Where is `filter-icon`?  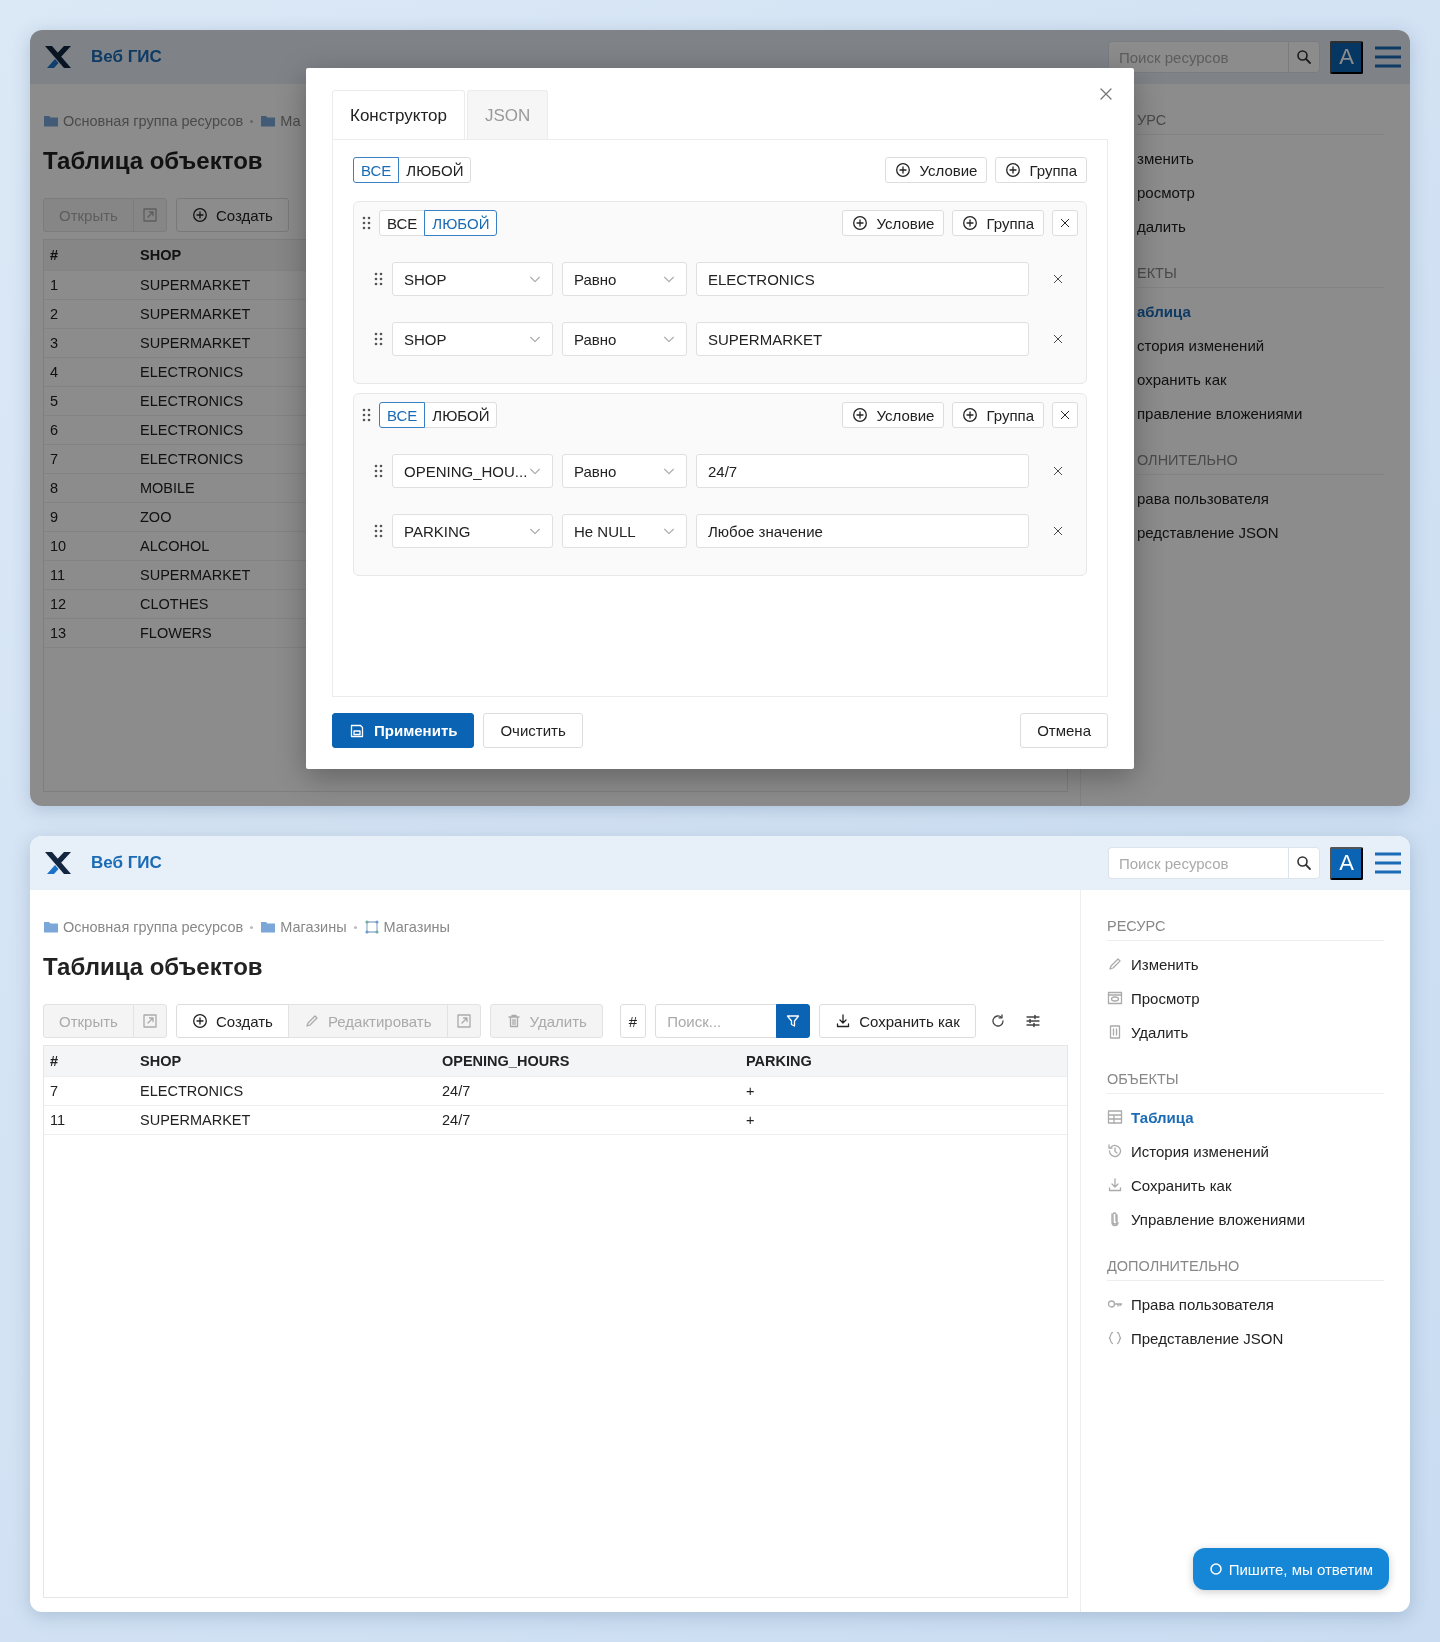 filter-icon is located at coordinates (793, 1021).